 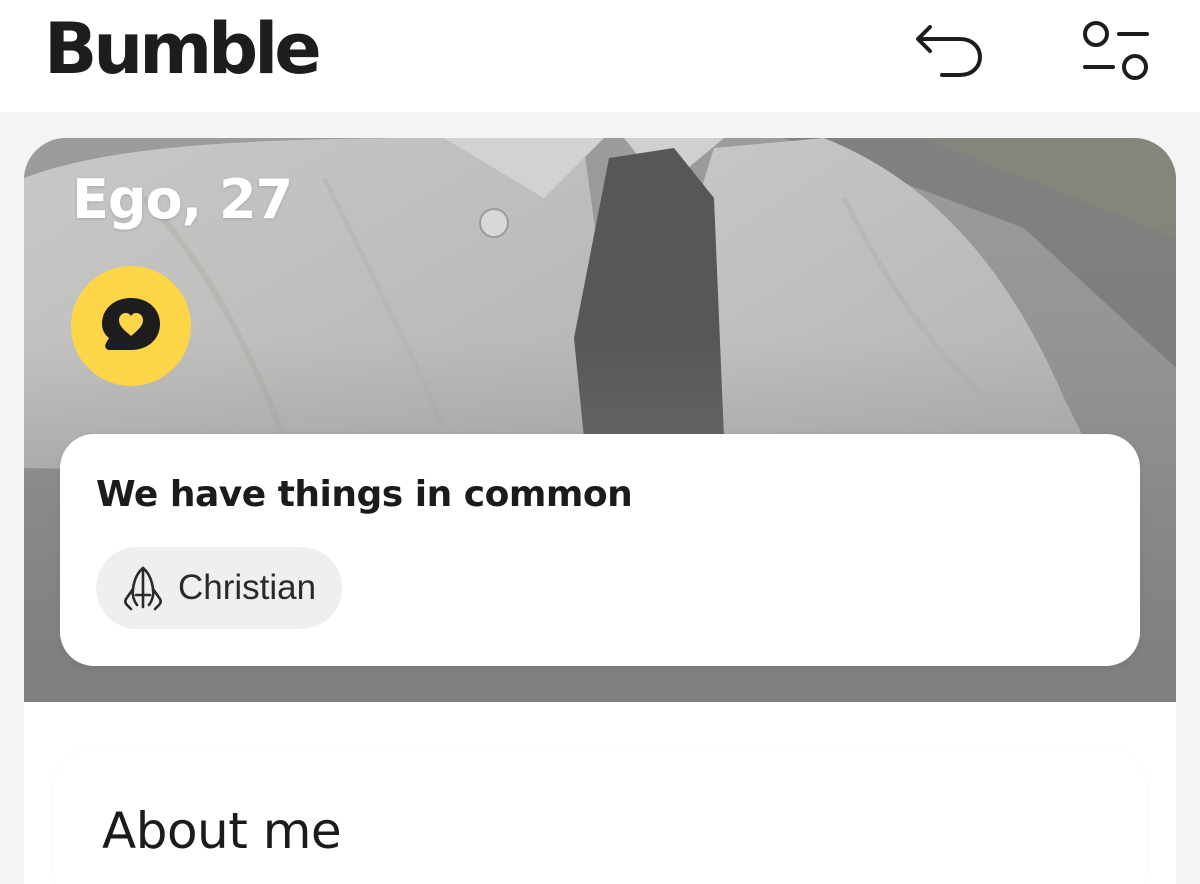 I want to click on undo-button, so click(x=948, y=52).